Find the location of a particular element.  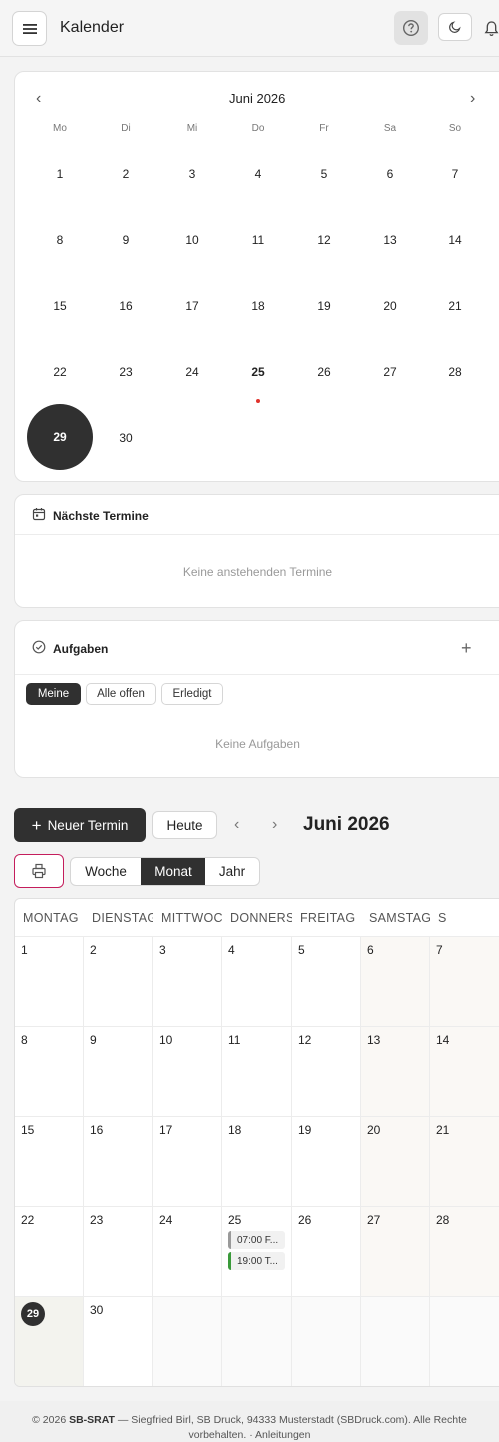

next-events-header: Nächste Termine is located at coordinates (257, 515).